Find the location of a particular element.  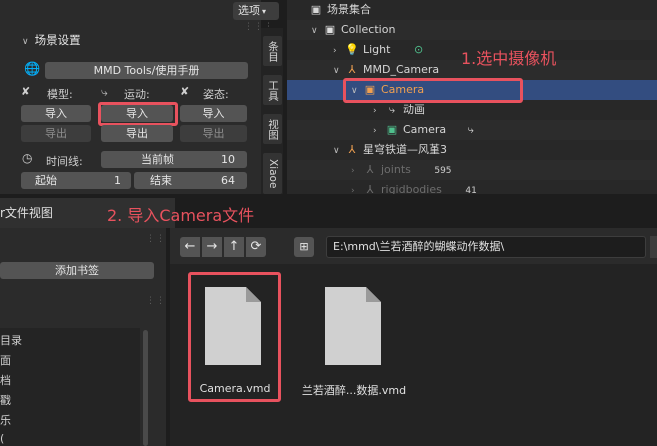

options-label: 选项 is located at coordinates (249, 10).